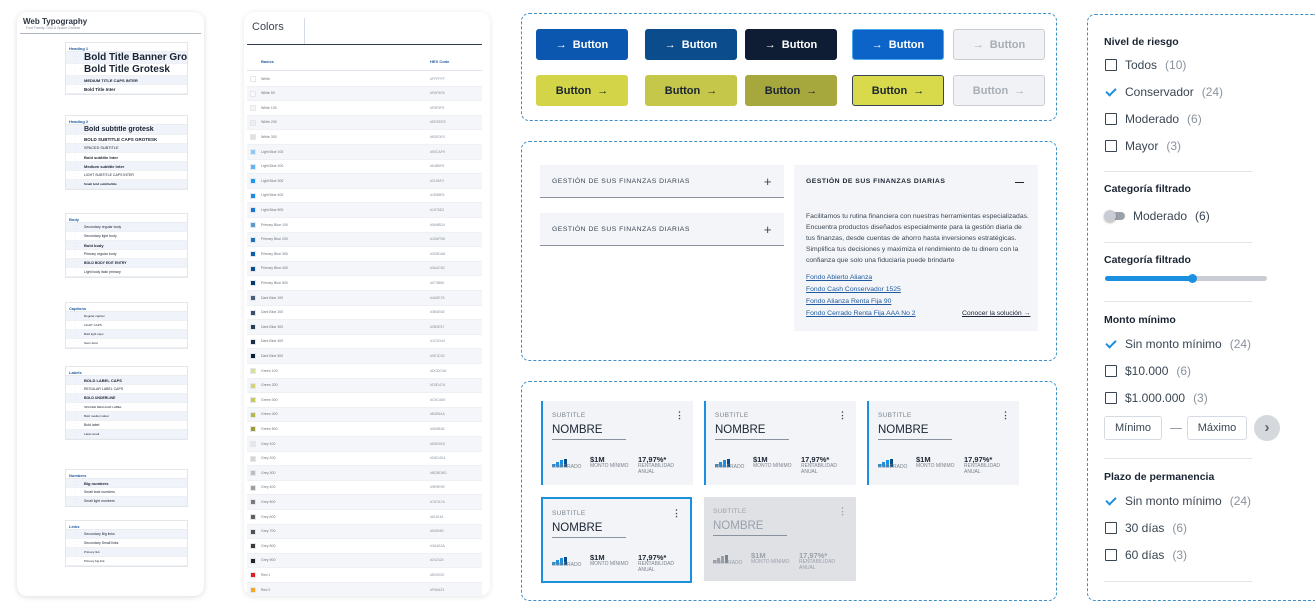  Describe the element at coordinates (1146, 555) in the screenshot. I see `filter-option: 60 días (3)` at that location.